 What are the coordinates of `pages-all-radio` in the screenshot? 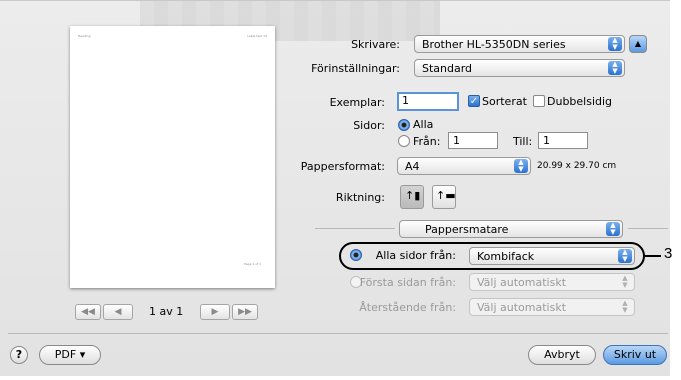 It's located at (404, 125).